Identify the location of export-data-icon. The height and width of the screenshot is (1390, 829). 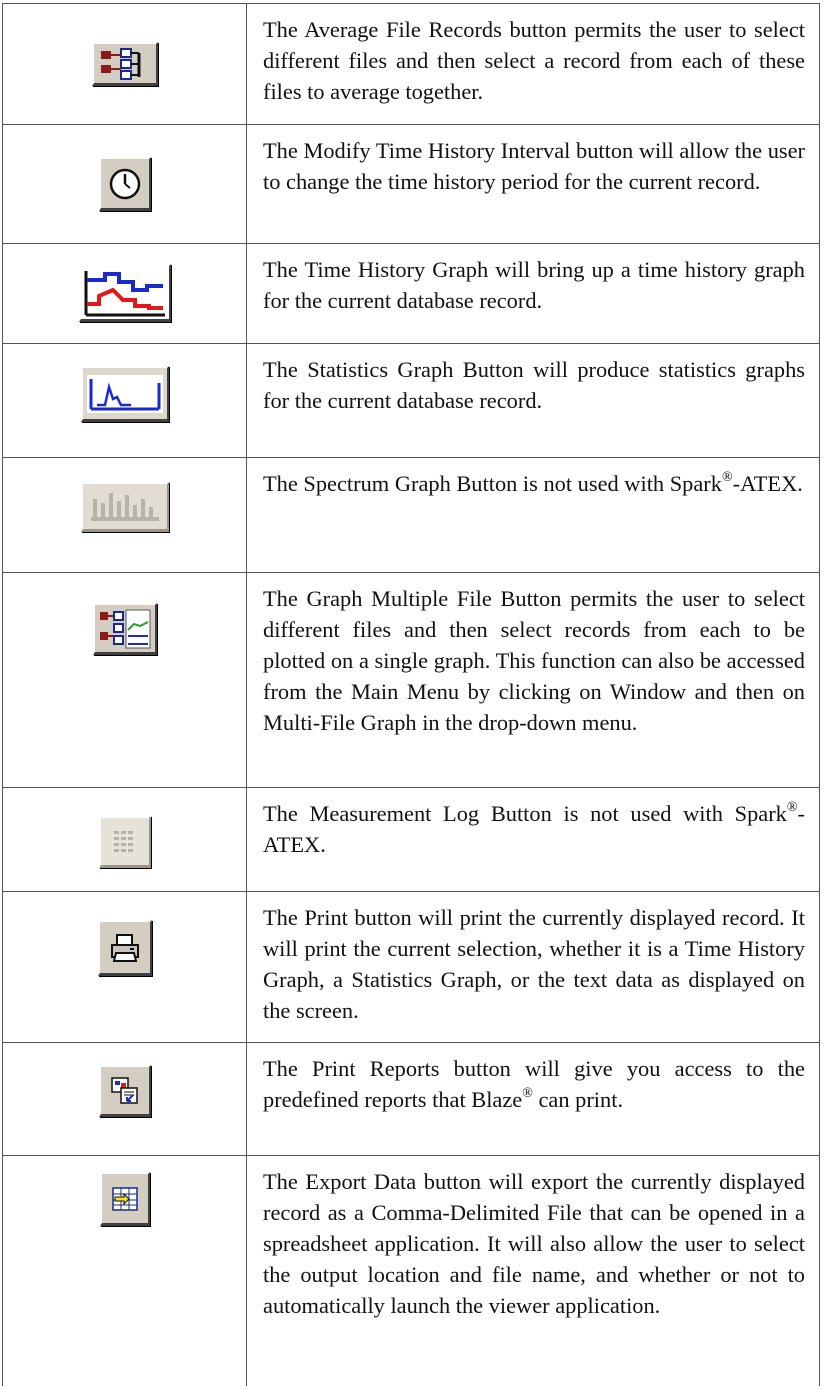
(124, 1198).